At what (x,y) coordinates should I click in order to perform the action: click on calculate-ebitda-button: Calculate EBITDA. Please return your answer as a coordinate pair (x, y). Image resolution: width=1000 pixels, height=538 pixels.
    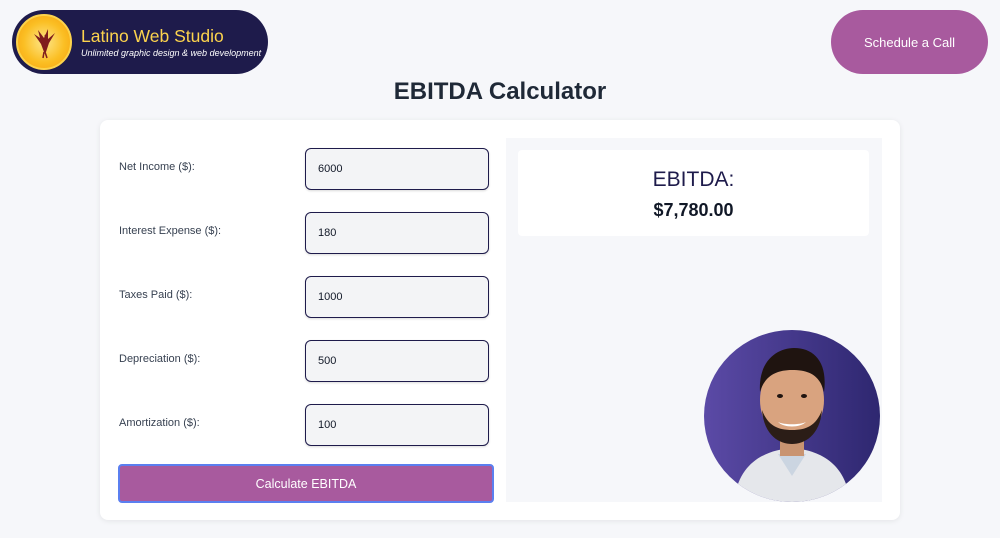
    Looking at the image, I should click on (306, 483).